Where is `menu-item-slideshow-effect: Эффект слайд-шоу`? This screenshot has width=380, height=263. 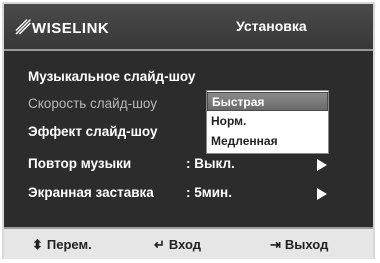
menu-item-slideshow-effect: Эффект слайд-шоу is located at coordinates (92, 131).